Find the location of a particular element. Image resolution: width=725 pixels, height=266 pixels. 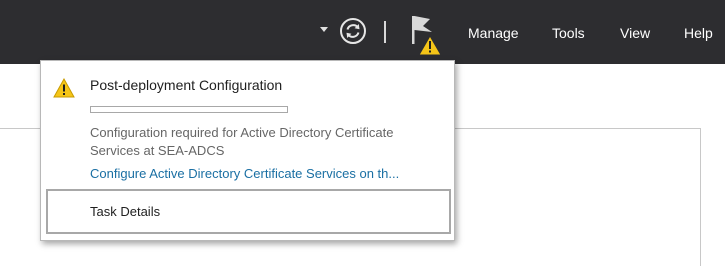

flag-warning-icon is located at coordinates (430, 36).